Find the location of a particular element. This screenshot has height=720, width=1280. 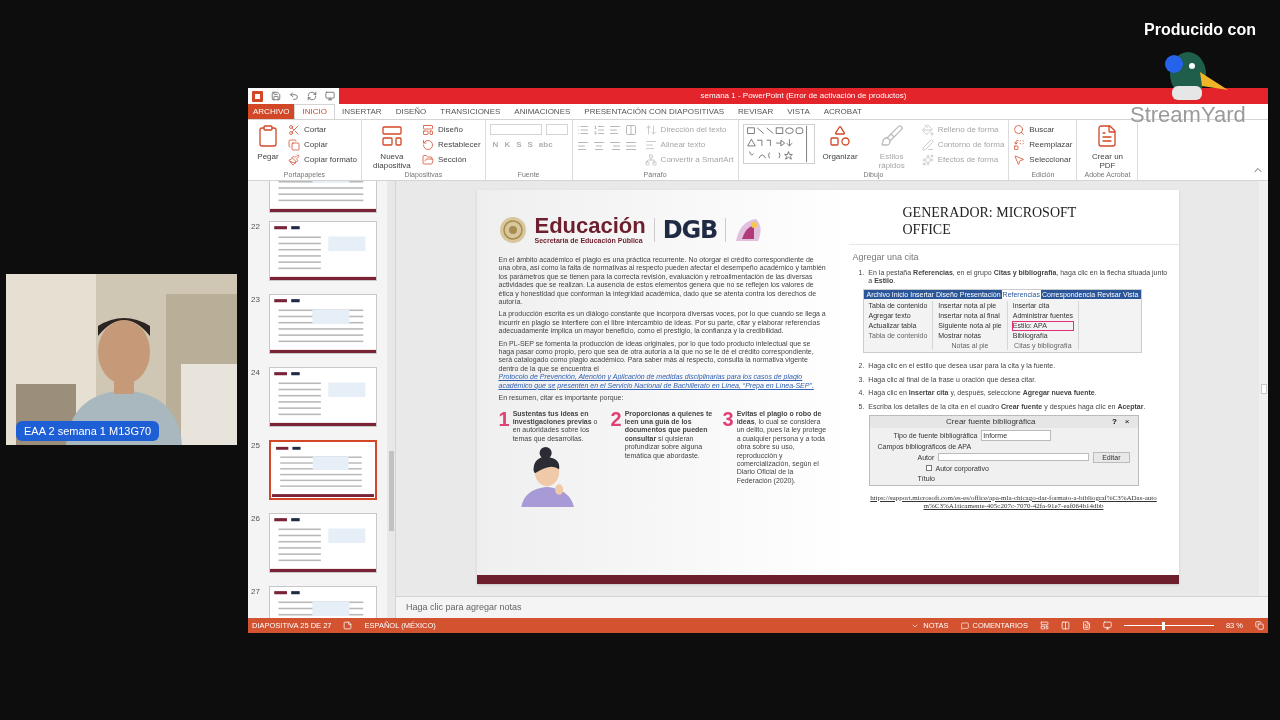

brand-wordmark: StreamYard is located at coordinates (1188, 115).